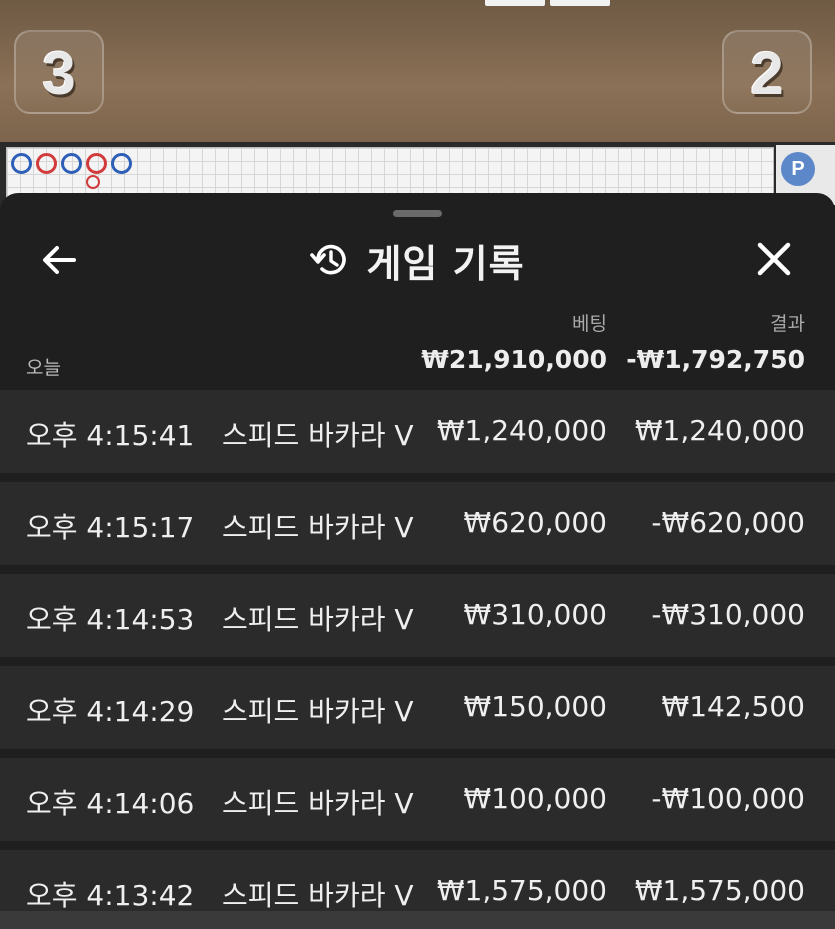 This screenshot has height=929, width=835. I want to click on page-title: 게임 기록, so click(445, 263).